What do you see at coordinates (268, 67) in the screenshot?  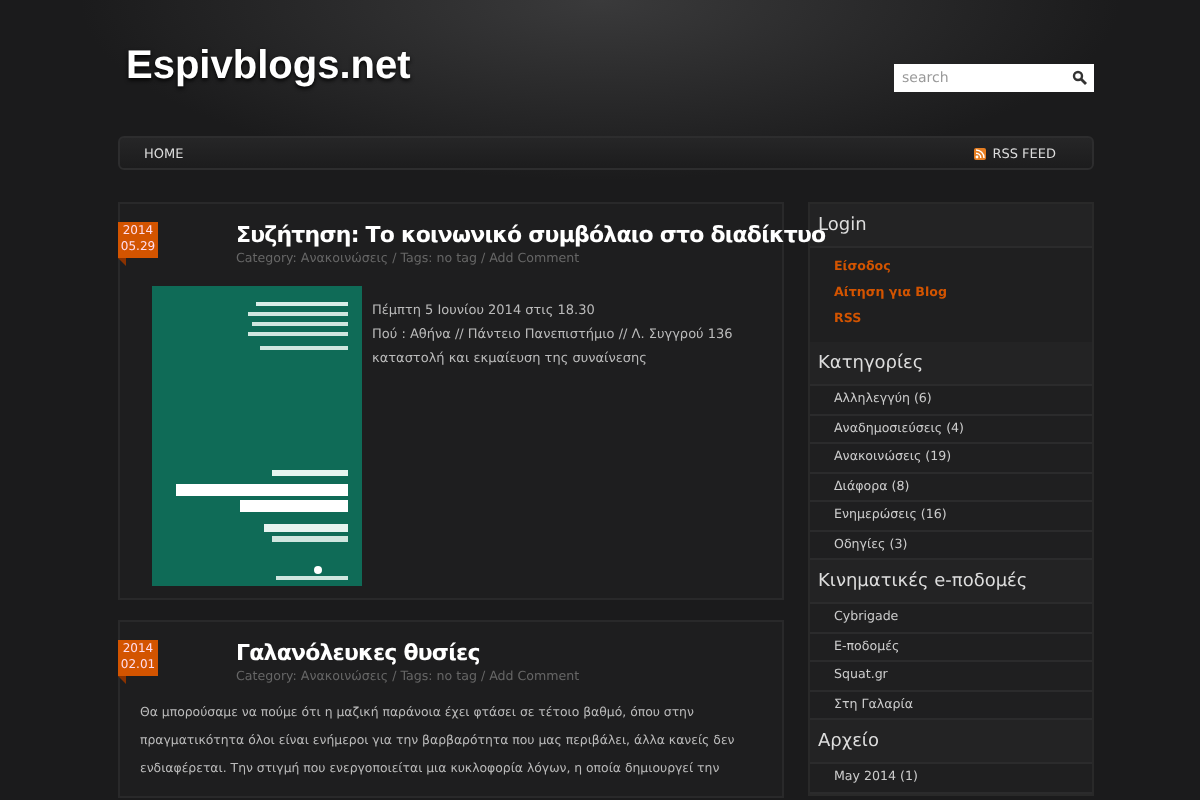 I see `site-title: Espivblogs.net` at bounding box center [268, 67].